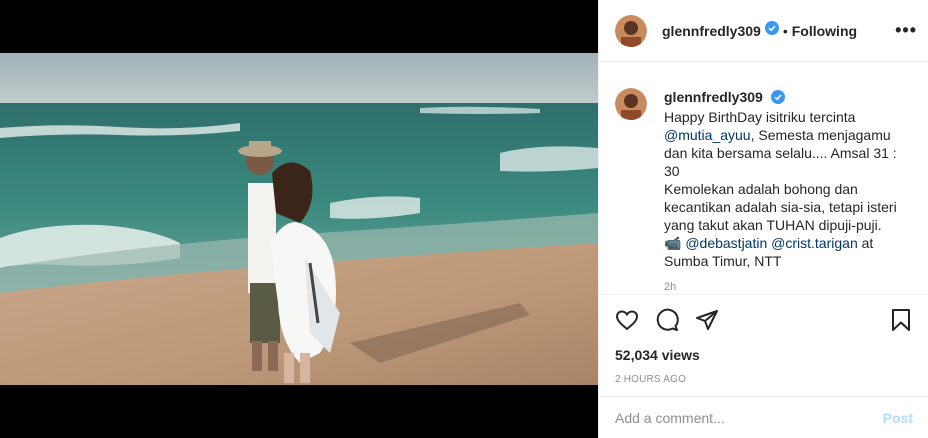 Image resolution: width=928 pixels, height=438 pixels. Describe the element at coordinates (631, 104) in the screenshot. I see `caption-avatar` at that location.